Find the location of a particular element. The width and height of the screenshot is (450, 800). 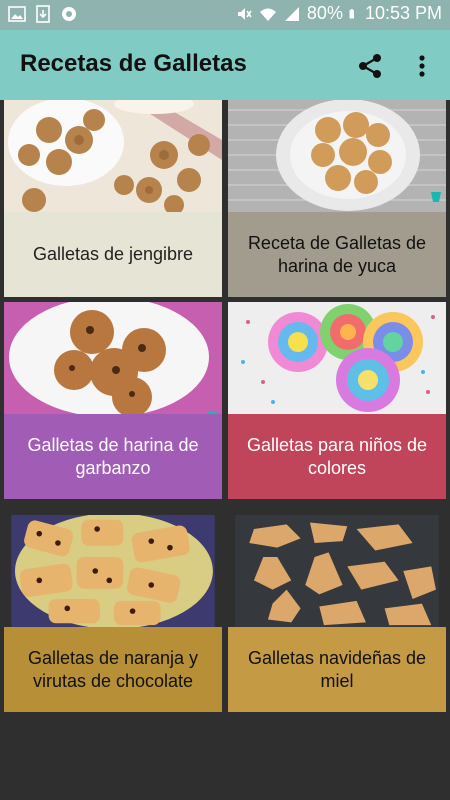

share-icon is located at coordinates (370, 66).